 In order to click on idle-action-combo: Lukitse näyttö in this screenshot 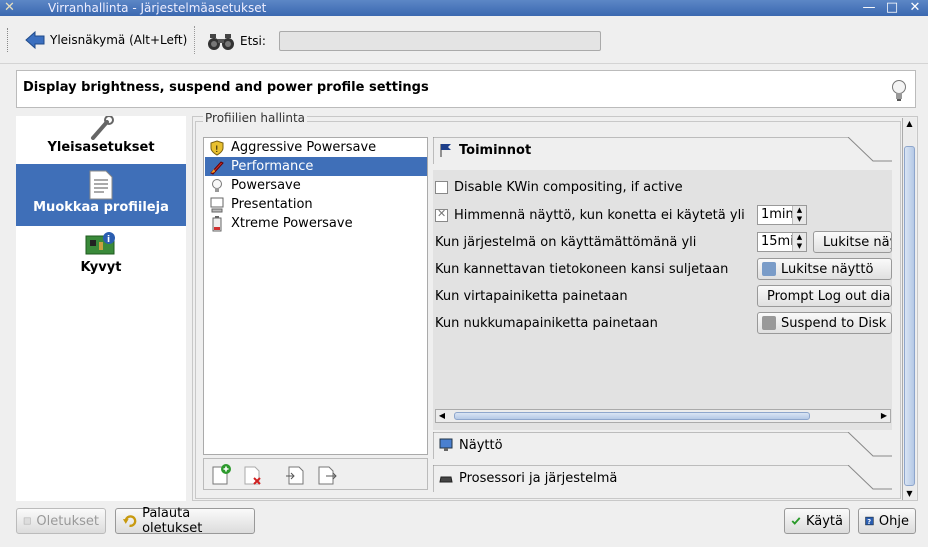, I will do `click(852, 242)`.